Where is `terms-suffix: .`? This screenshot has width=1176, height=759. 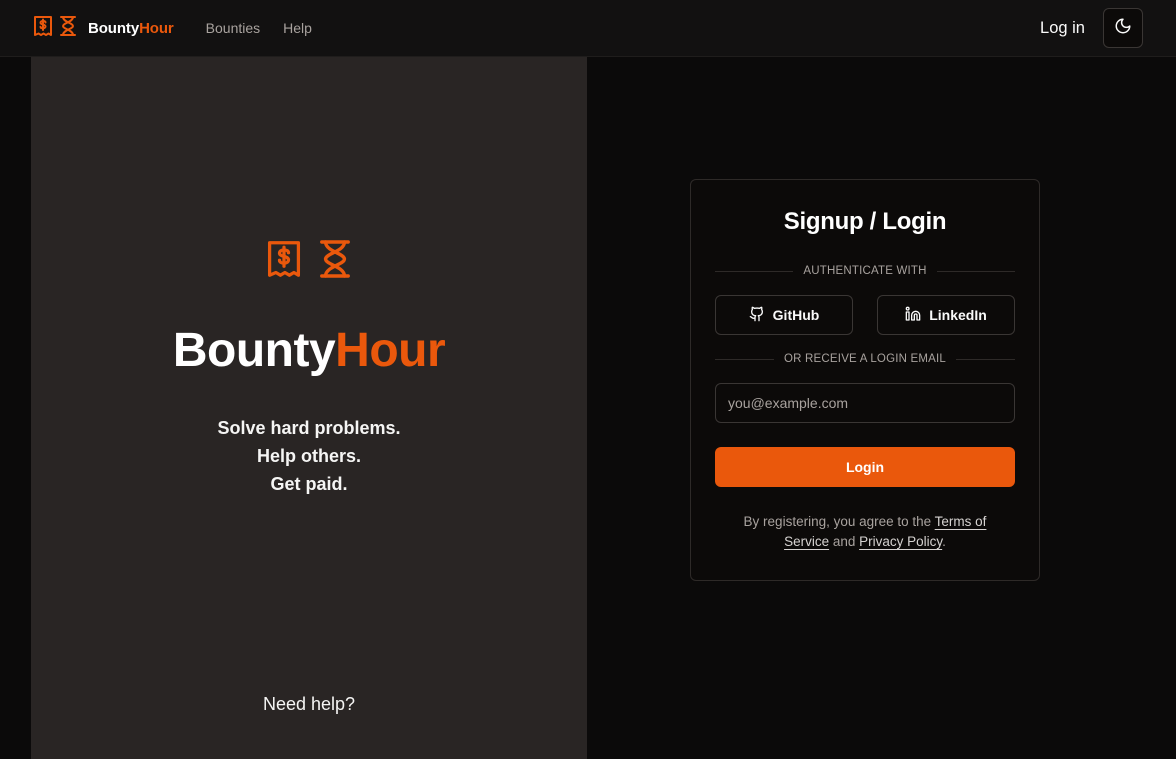 terms-suffix: . is located at coordinates (944, 541).